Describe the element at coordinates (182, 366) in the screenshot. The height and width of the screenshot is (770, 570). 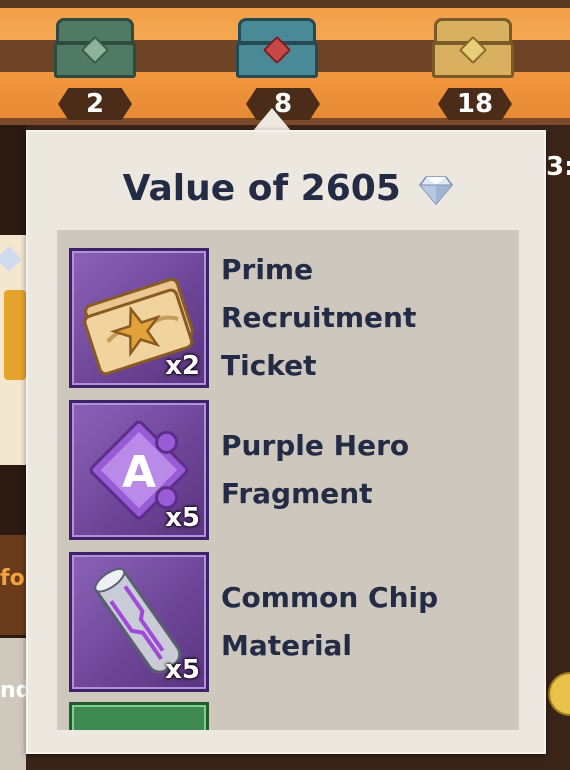
I see `reward-quantity: x2` at that location.